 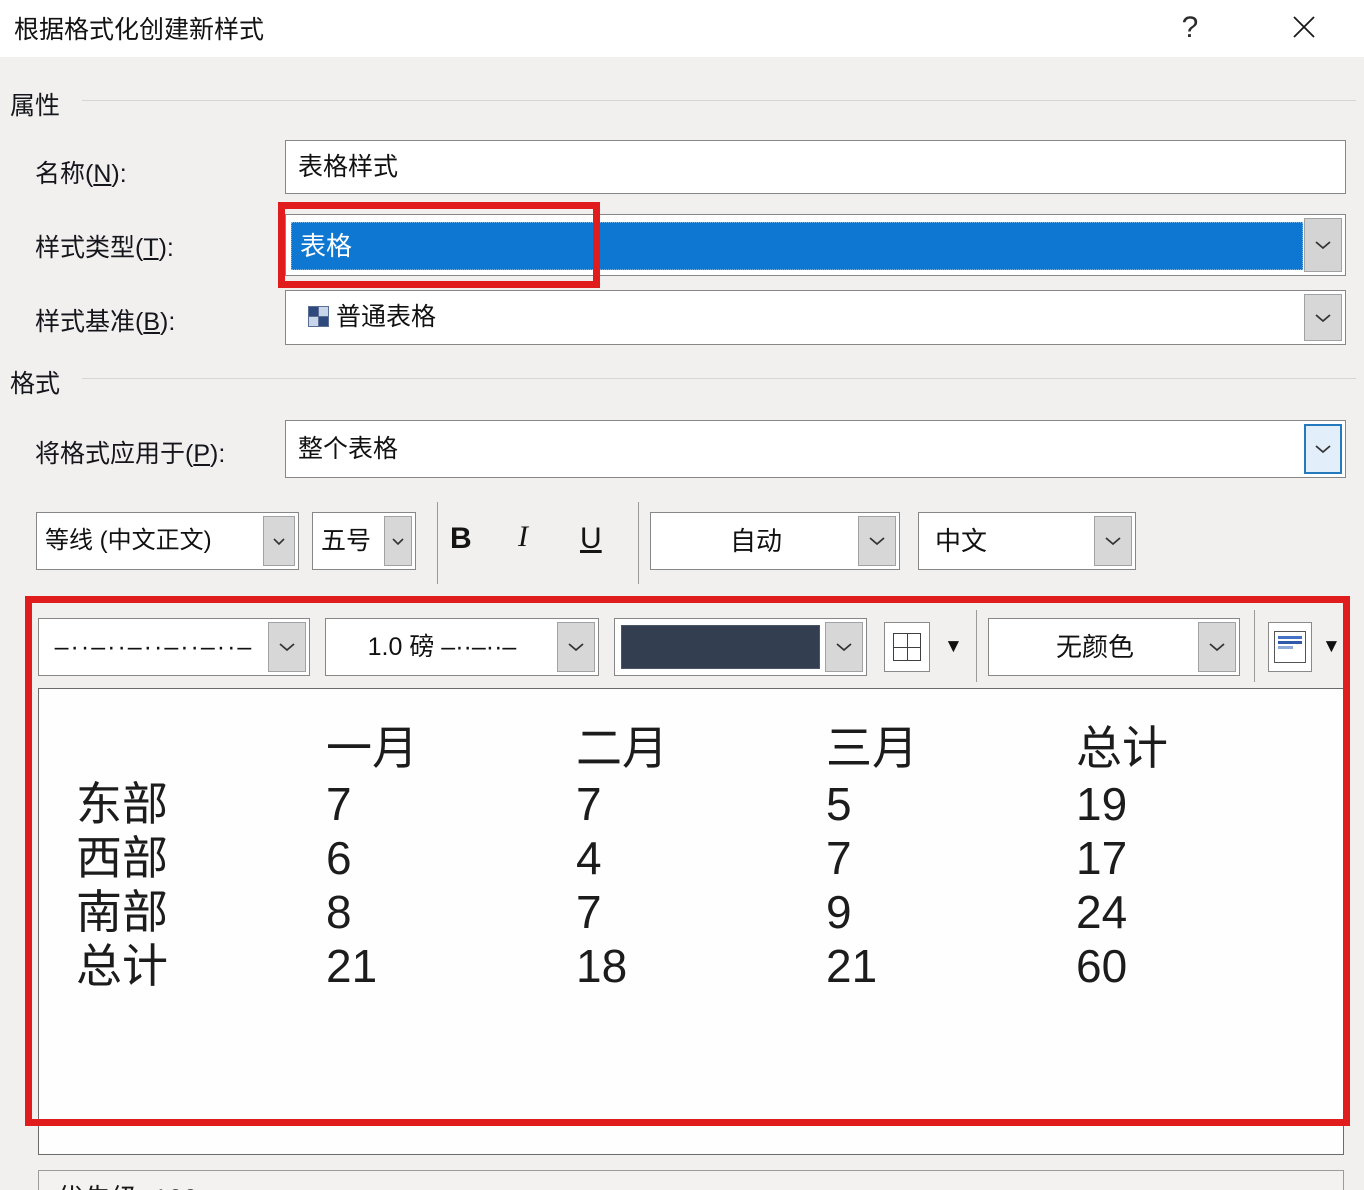 What do you see at coordinates (1027, 541) in the screenshot?
I see `language-select: 中文` at bounding box center [1027, 541].